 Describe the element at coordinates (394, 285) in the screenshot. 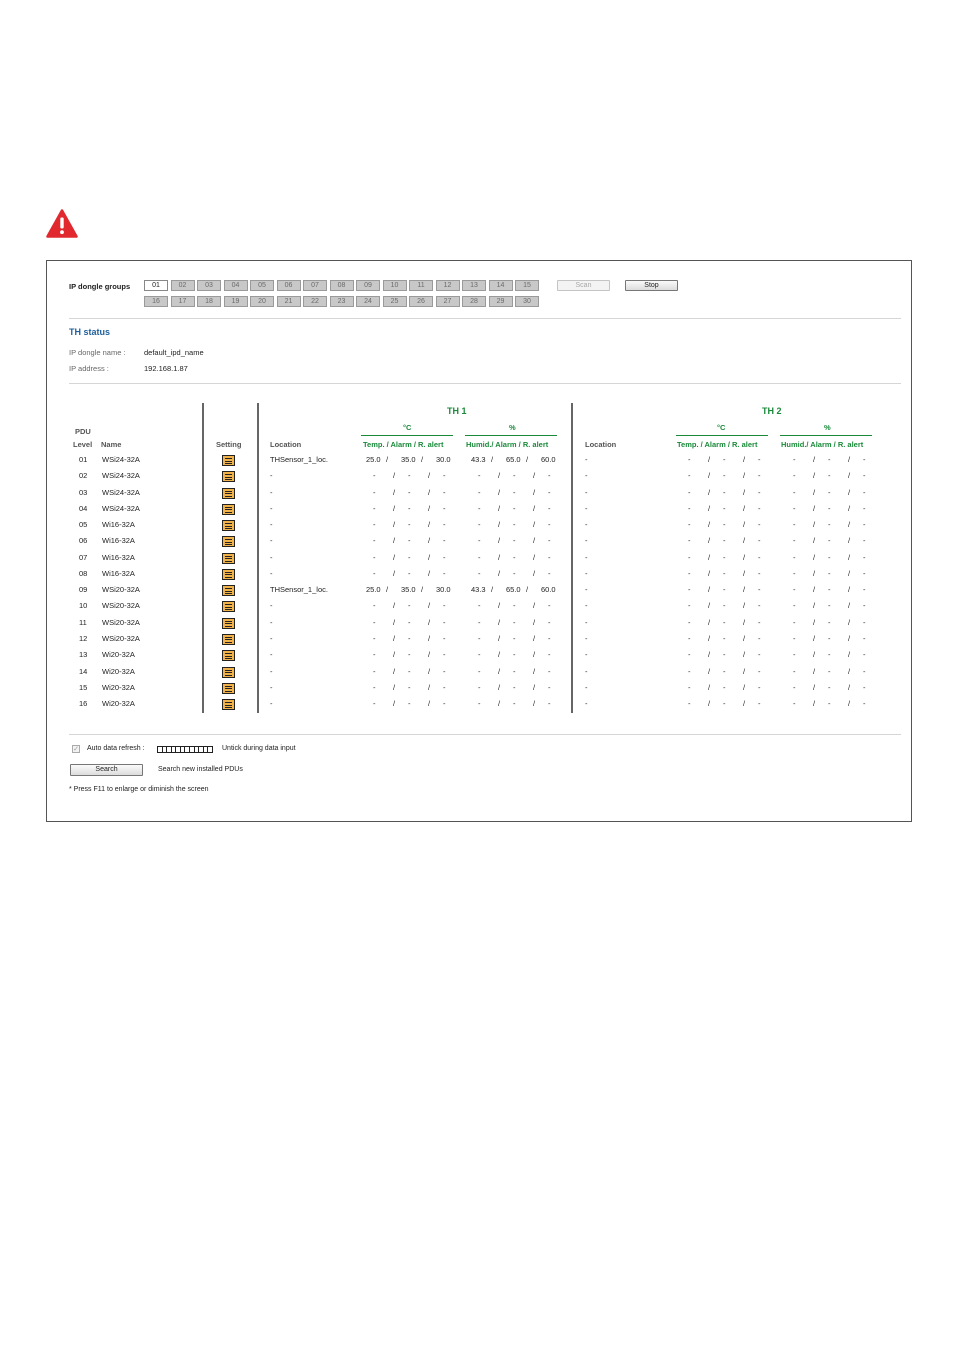

I see `group-button-10: 10` at that location.